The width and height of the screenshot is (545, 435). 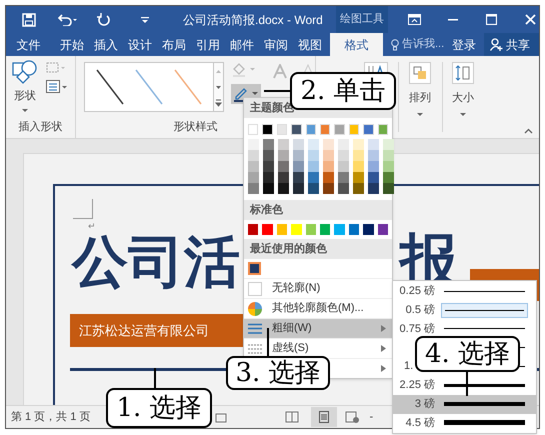 What do you see at coordinates (57, 87) in the screenshot?
I see `text-box-icon` at bounding box center [57, 87].